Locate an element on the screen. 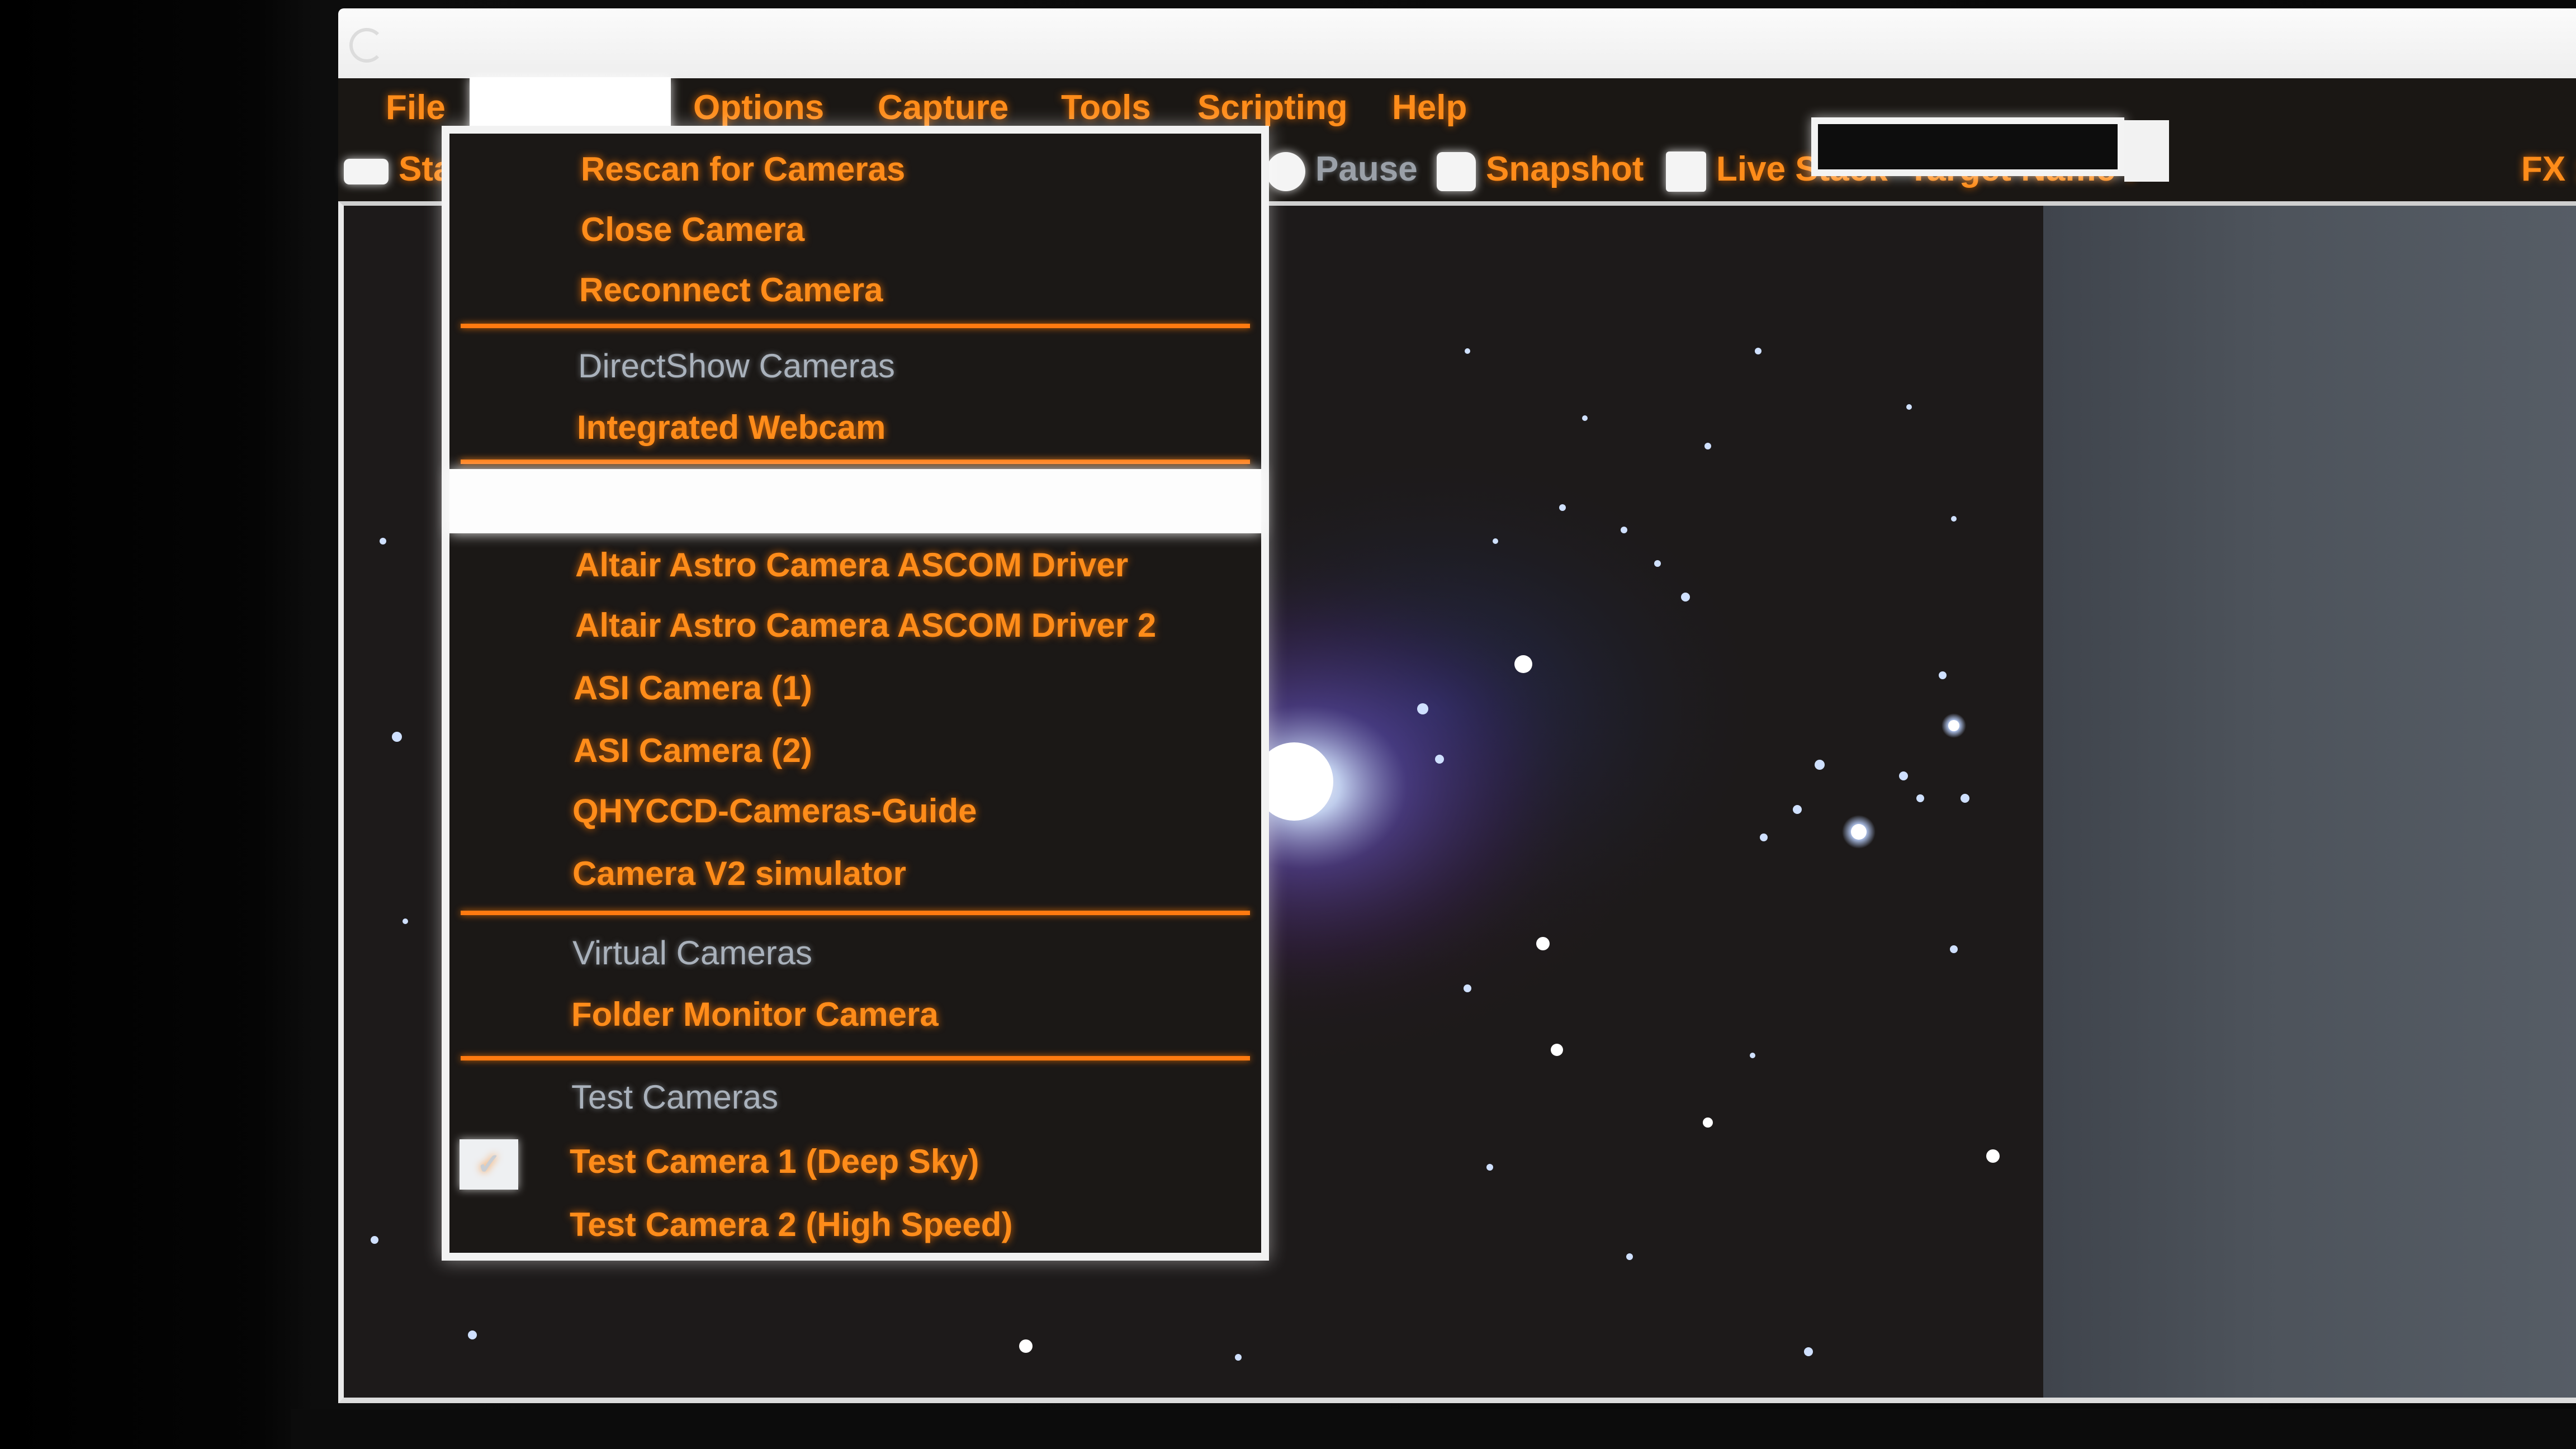 The width and height of the screenshot is (2576, 1449). integrated-webcam-item: Integrated Webcam is located at coordinates (855, 427).